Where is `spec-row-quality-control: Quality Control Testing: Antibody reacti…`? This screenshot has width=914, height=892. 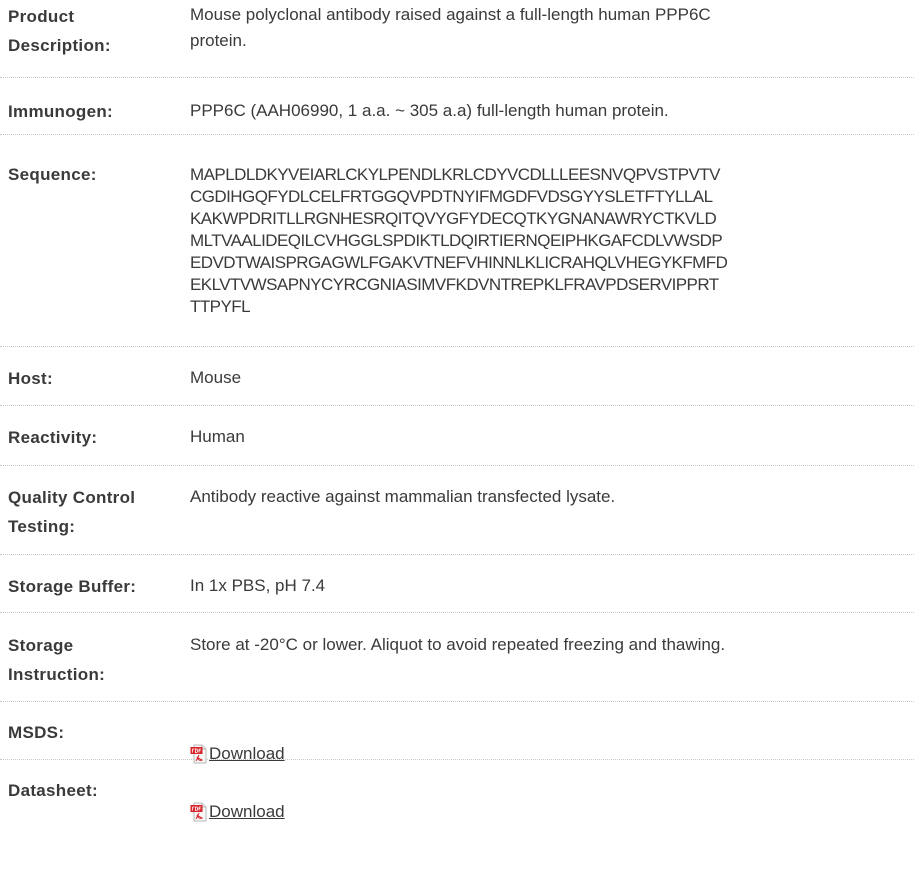
spec-row-quality-control: Quality Control Testing: Antibody reacti… is located at coordinates (457, 510).